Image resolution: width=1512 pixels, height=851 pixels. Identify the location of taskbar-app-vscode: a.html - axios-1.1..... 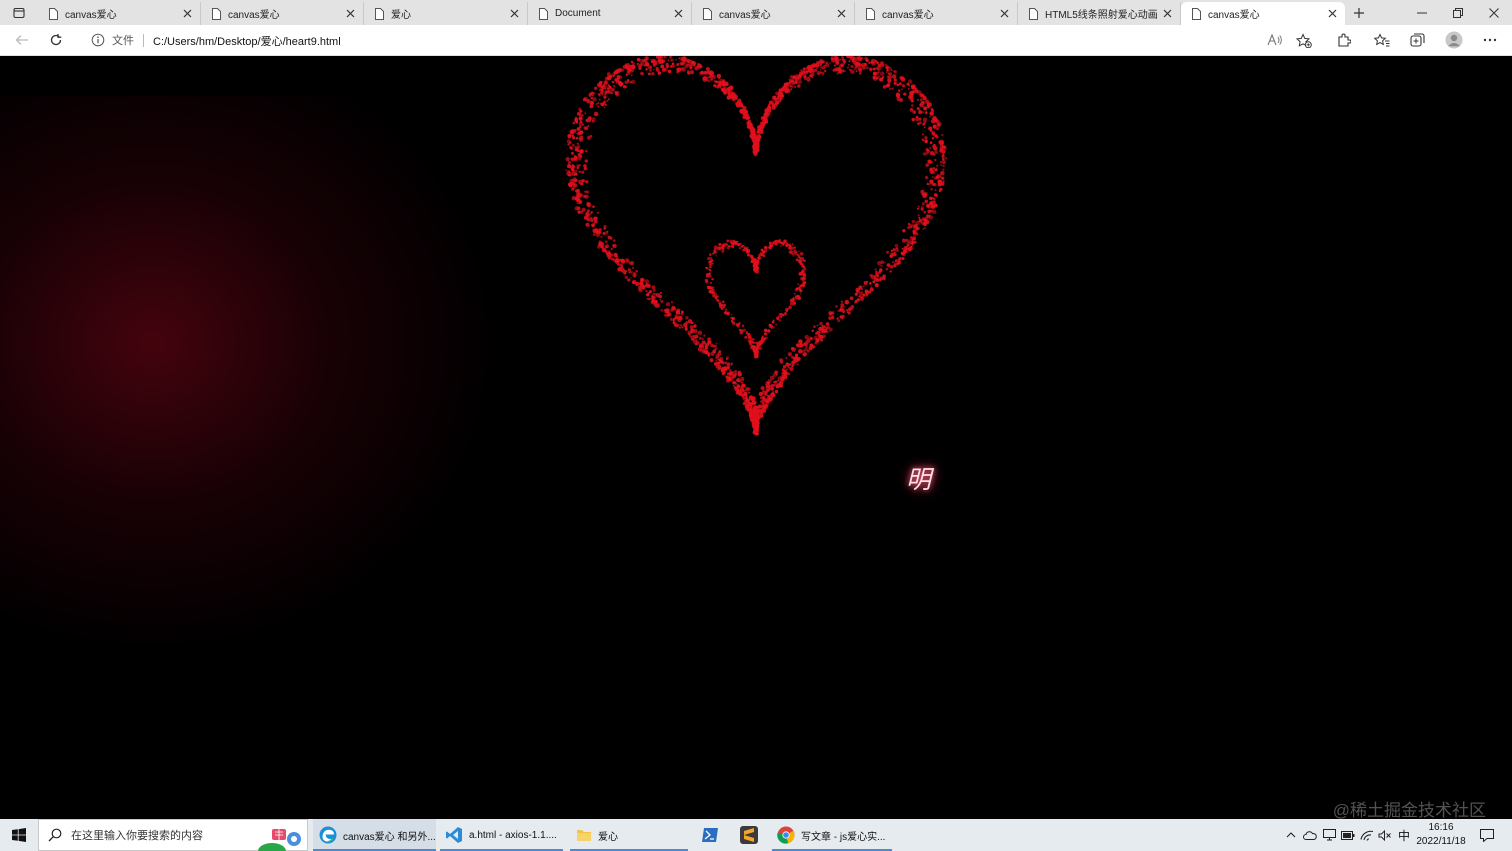
(501, 835).